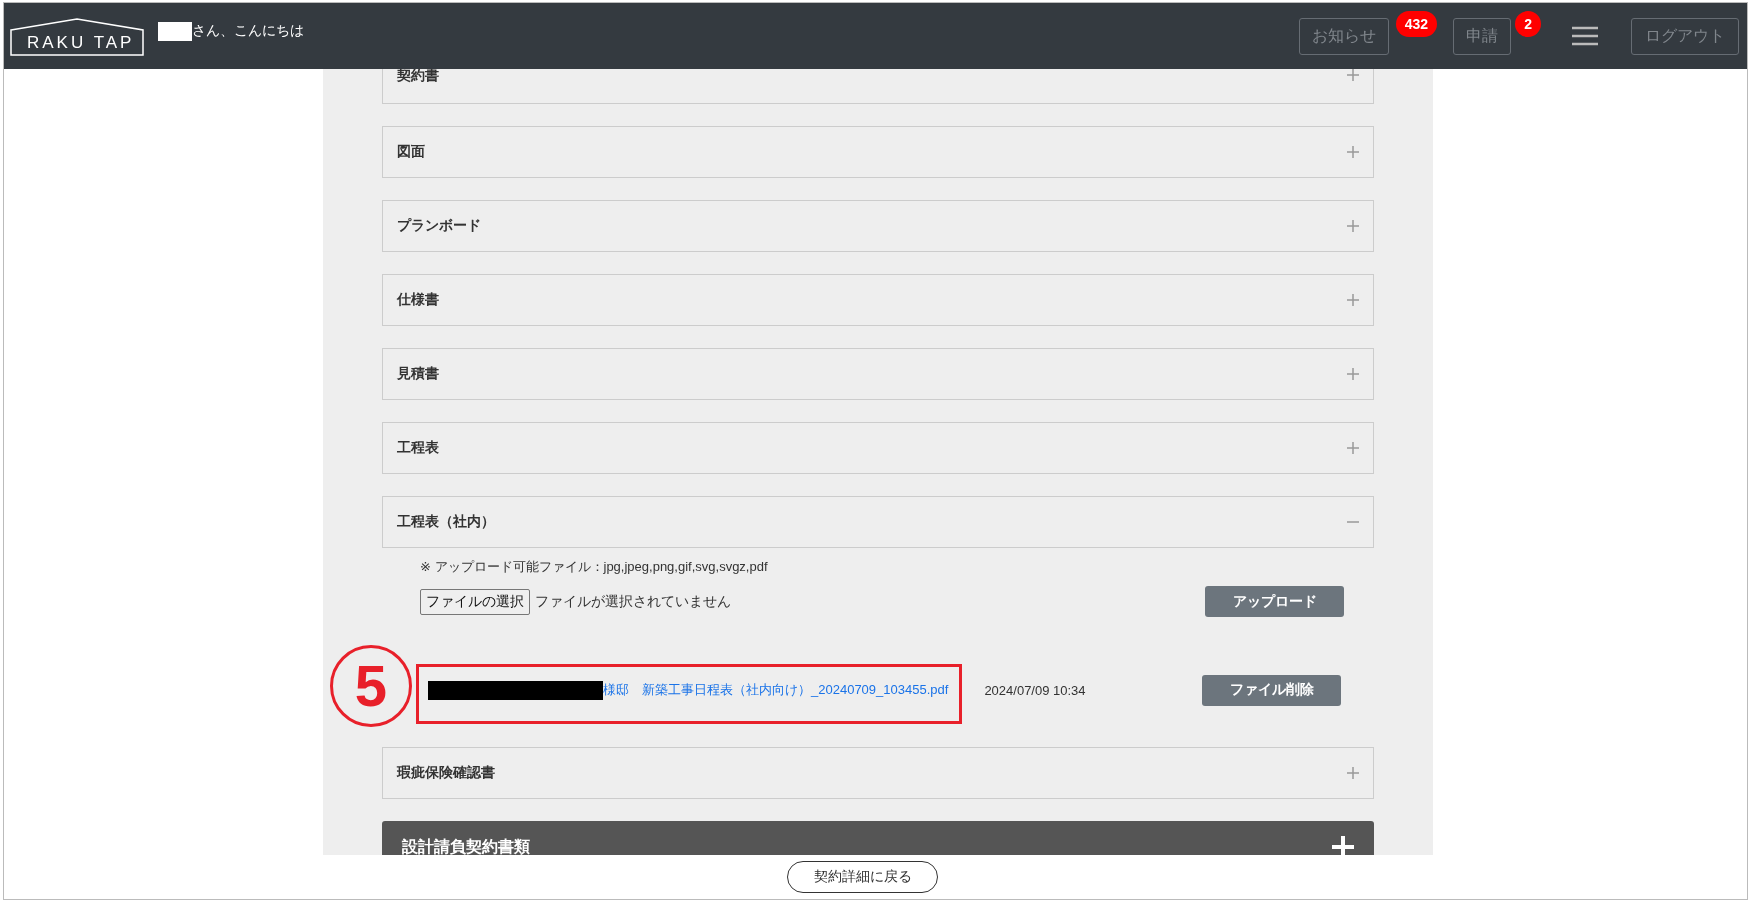  I want to click on section-title: プランボード, so click(439, 226).